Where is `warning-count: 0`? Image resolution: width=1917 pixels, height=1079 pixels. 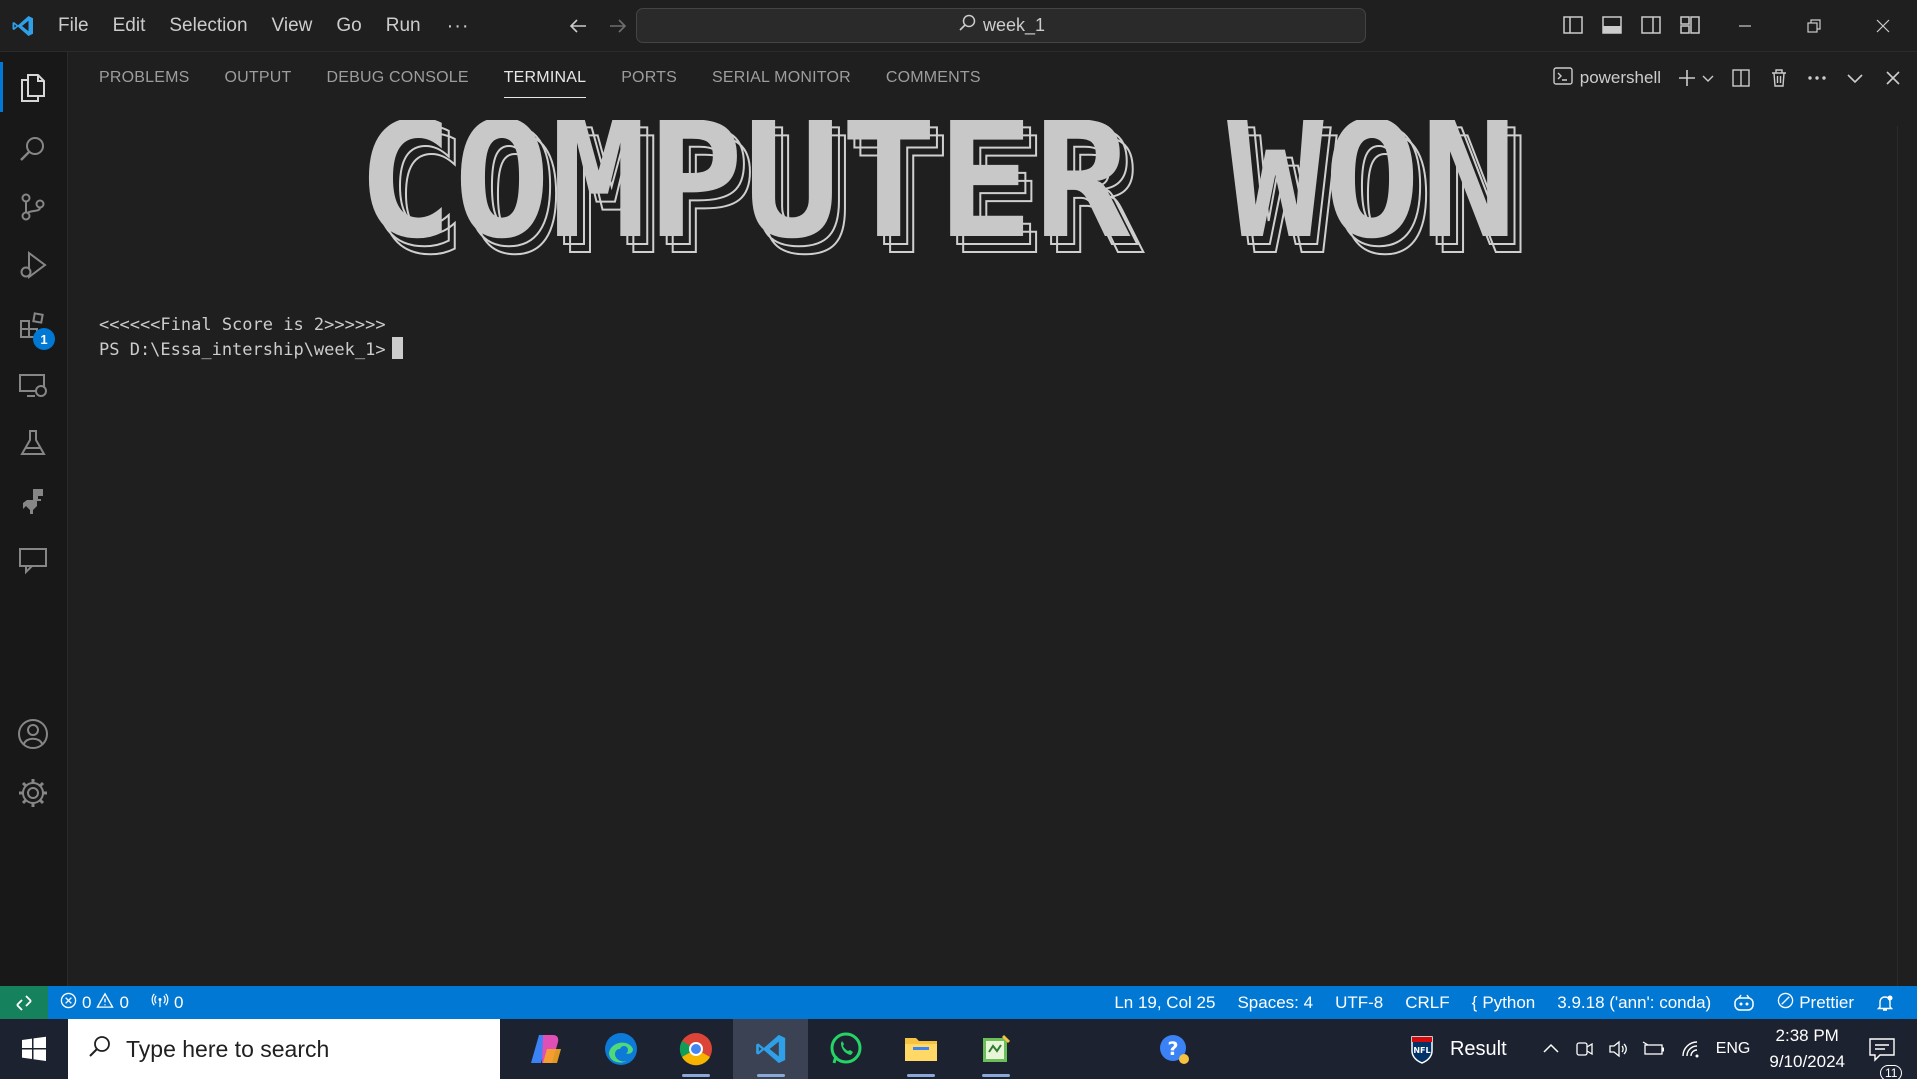 warning-count: 0 is located at coordinates (124, 1002).